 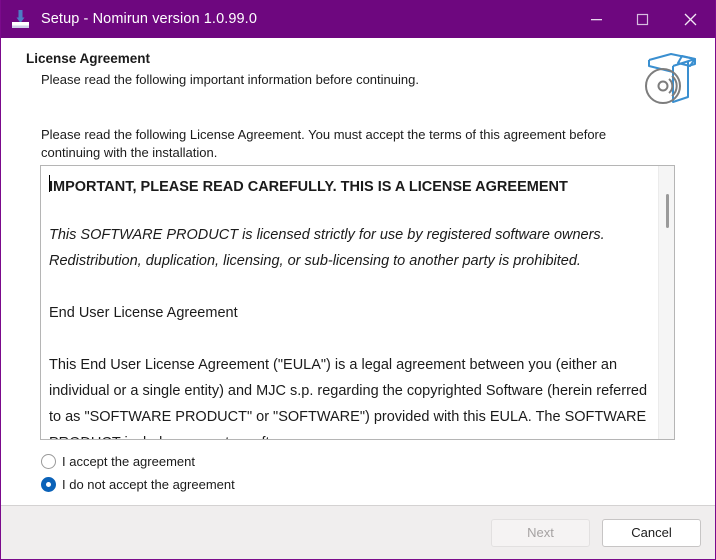 I want to click on text-caret, so click(x=49, y=183).